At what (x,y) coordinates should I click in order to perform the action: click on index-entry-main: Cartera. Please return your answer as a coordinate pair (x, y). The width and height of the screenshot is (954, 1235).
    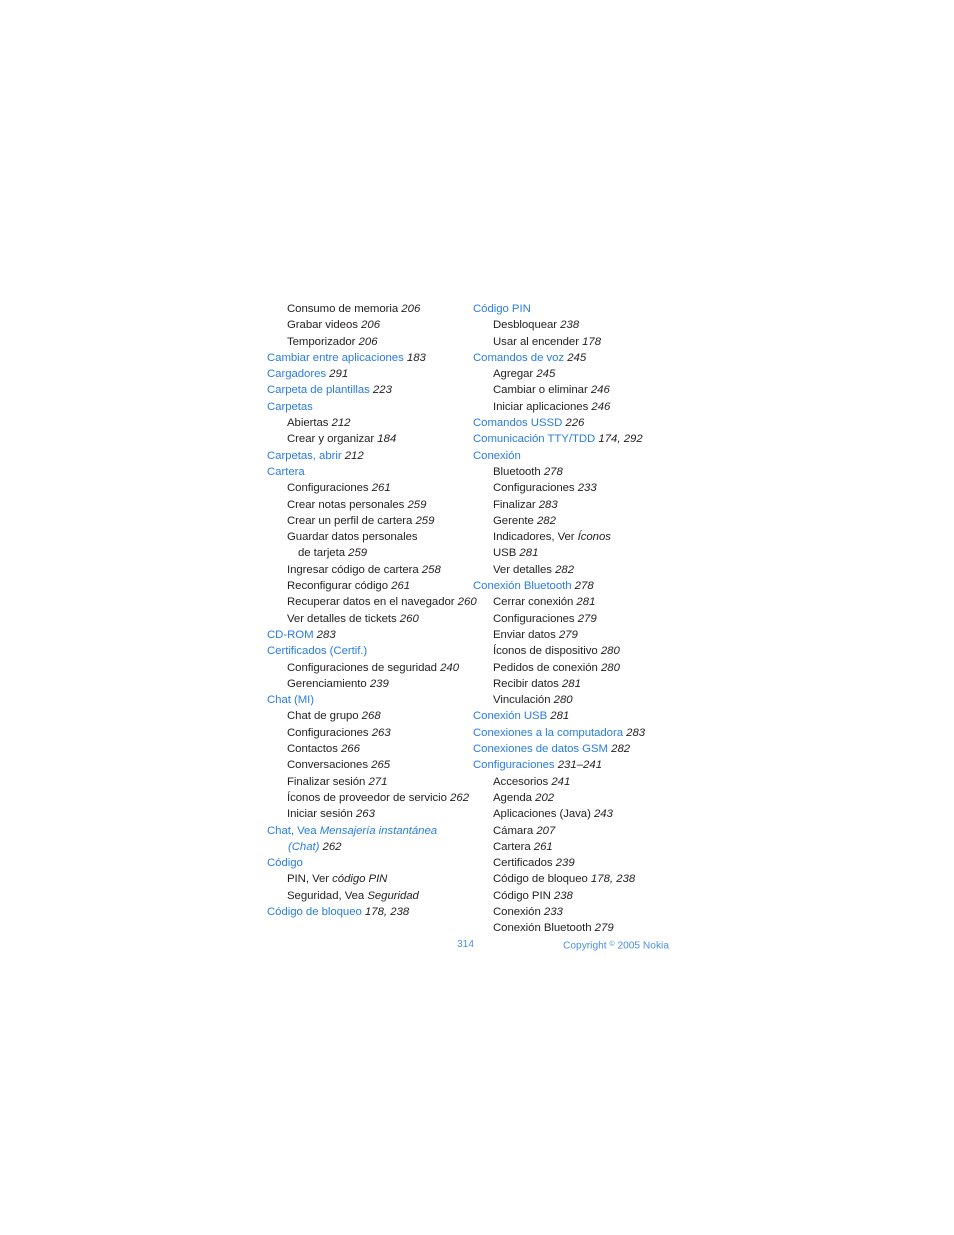
    Looking at the image, I should click on (369, 472).